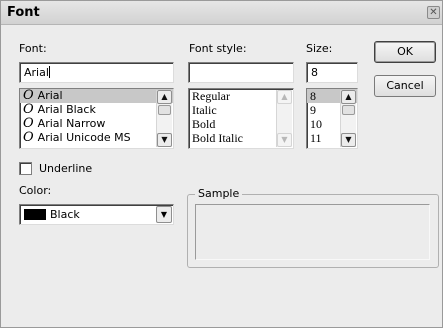 This screenshot has width=443, height=328. Describe the element at coordinates (218, 48) in the screenshot. I see `font-style-label: Font style:` at that location.